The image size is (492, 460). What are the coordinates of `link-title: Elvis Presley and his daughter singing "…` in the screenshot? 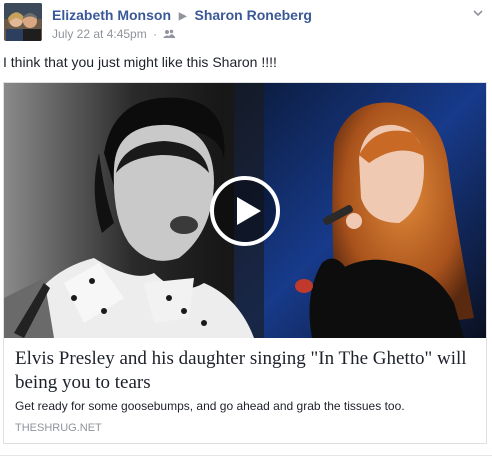 It's located at (245, 371).